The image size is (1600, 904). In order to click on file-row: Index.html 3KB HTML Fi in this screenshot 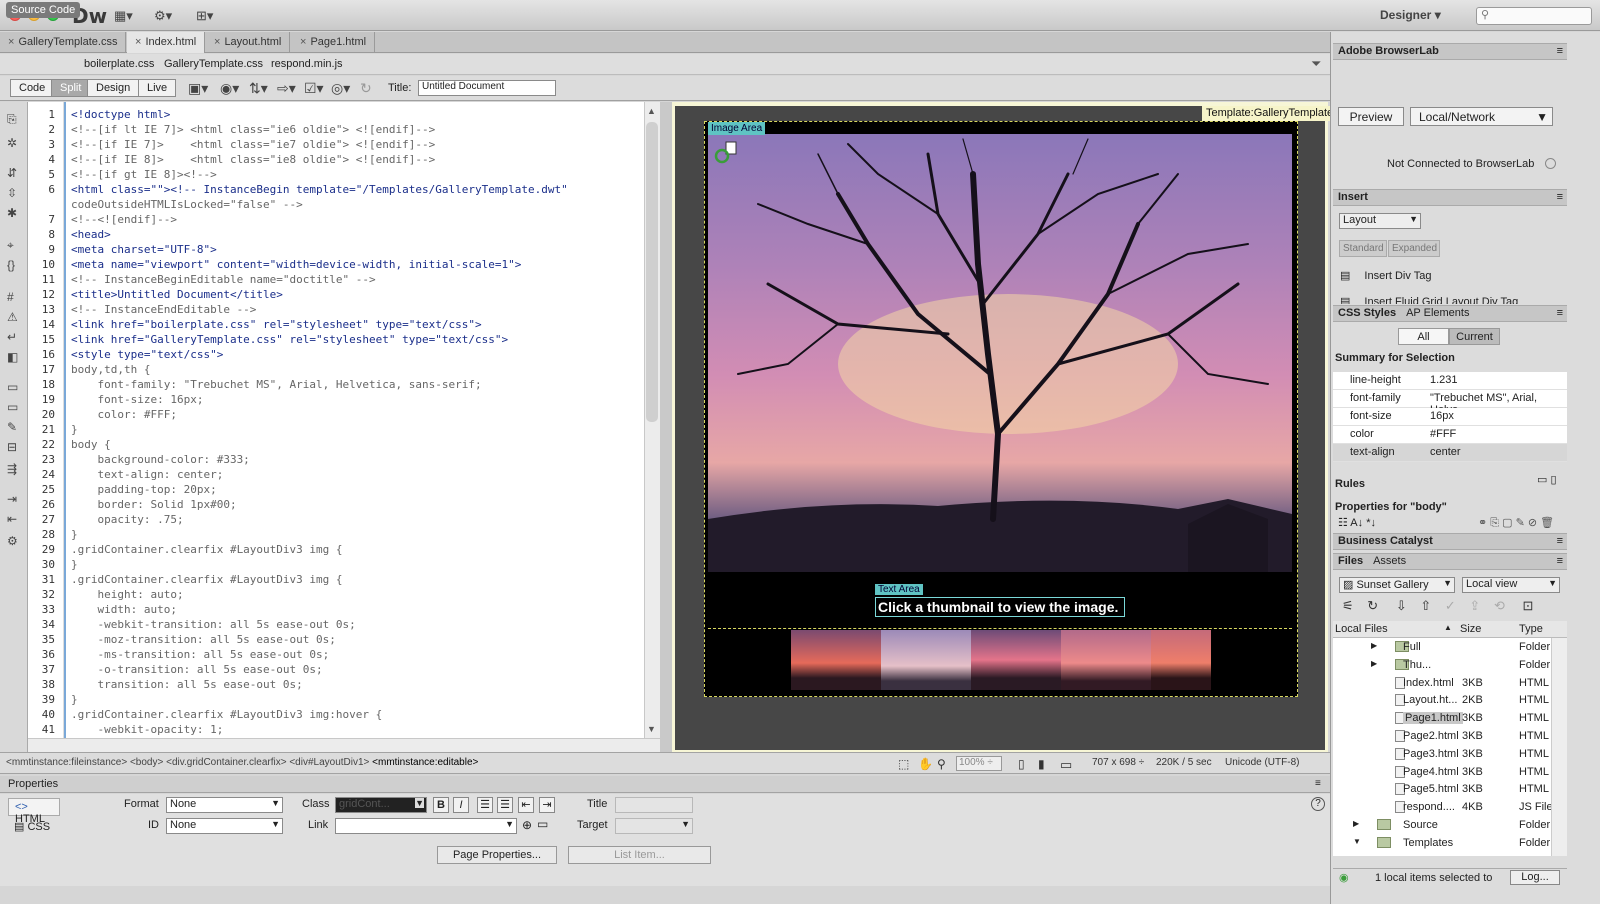, I will do `click(1447, 682)`.